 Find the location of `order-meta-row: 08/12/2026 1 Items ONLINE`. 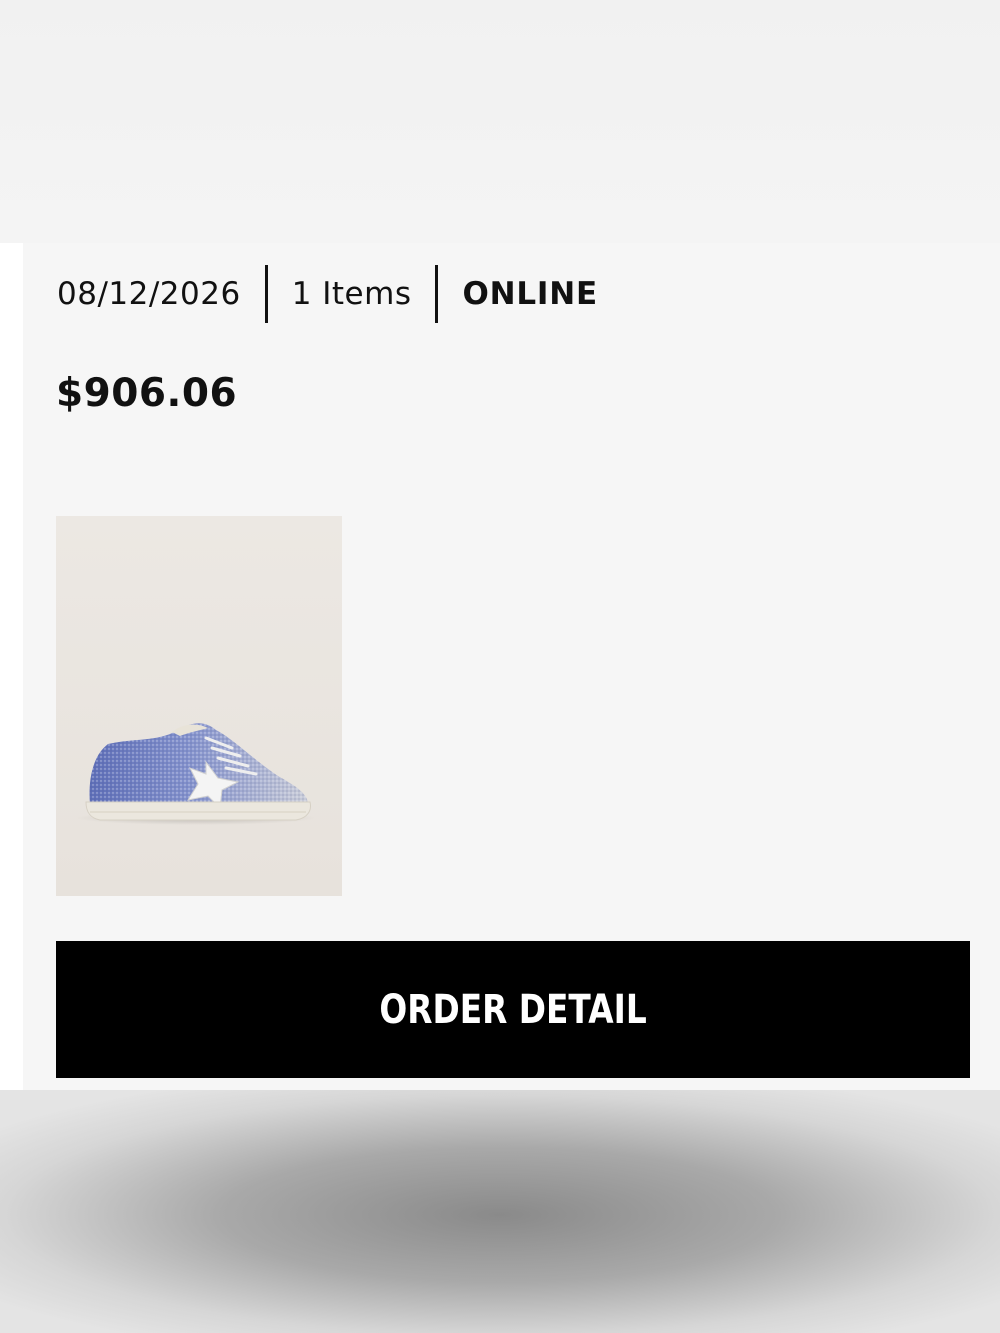

order-meta-row: 08/12/2026 1 Items ONLINE is located at coordinates (327, 294).